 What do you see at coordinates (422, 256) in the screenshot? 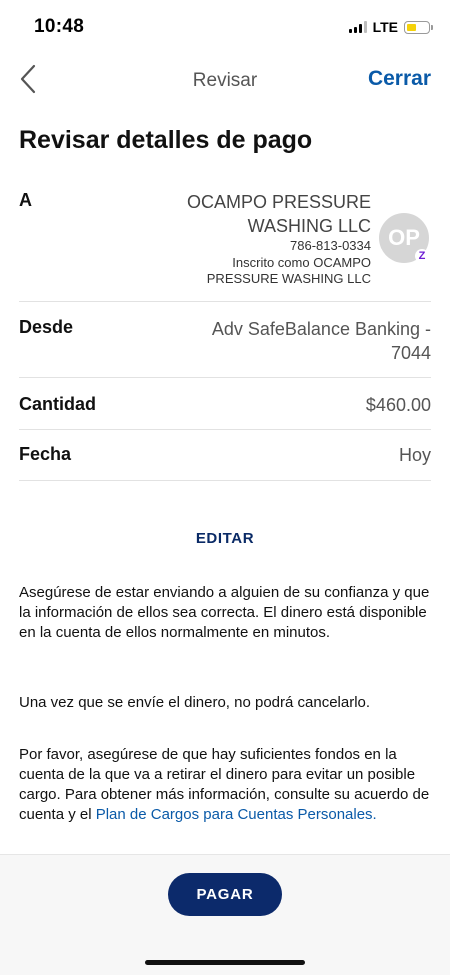
I see `zelle-badge-icon: Z` at bounding box center [422, 256].